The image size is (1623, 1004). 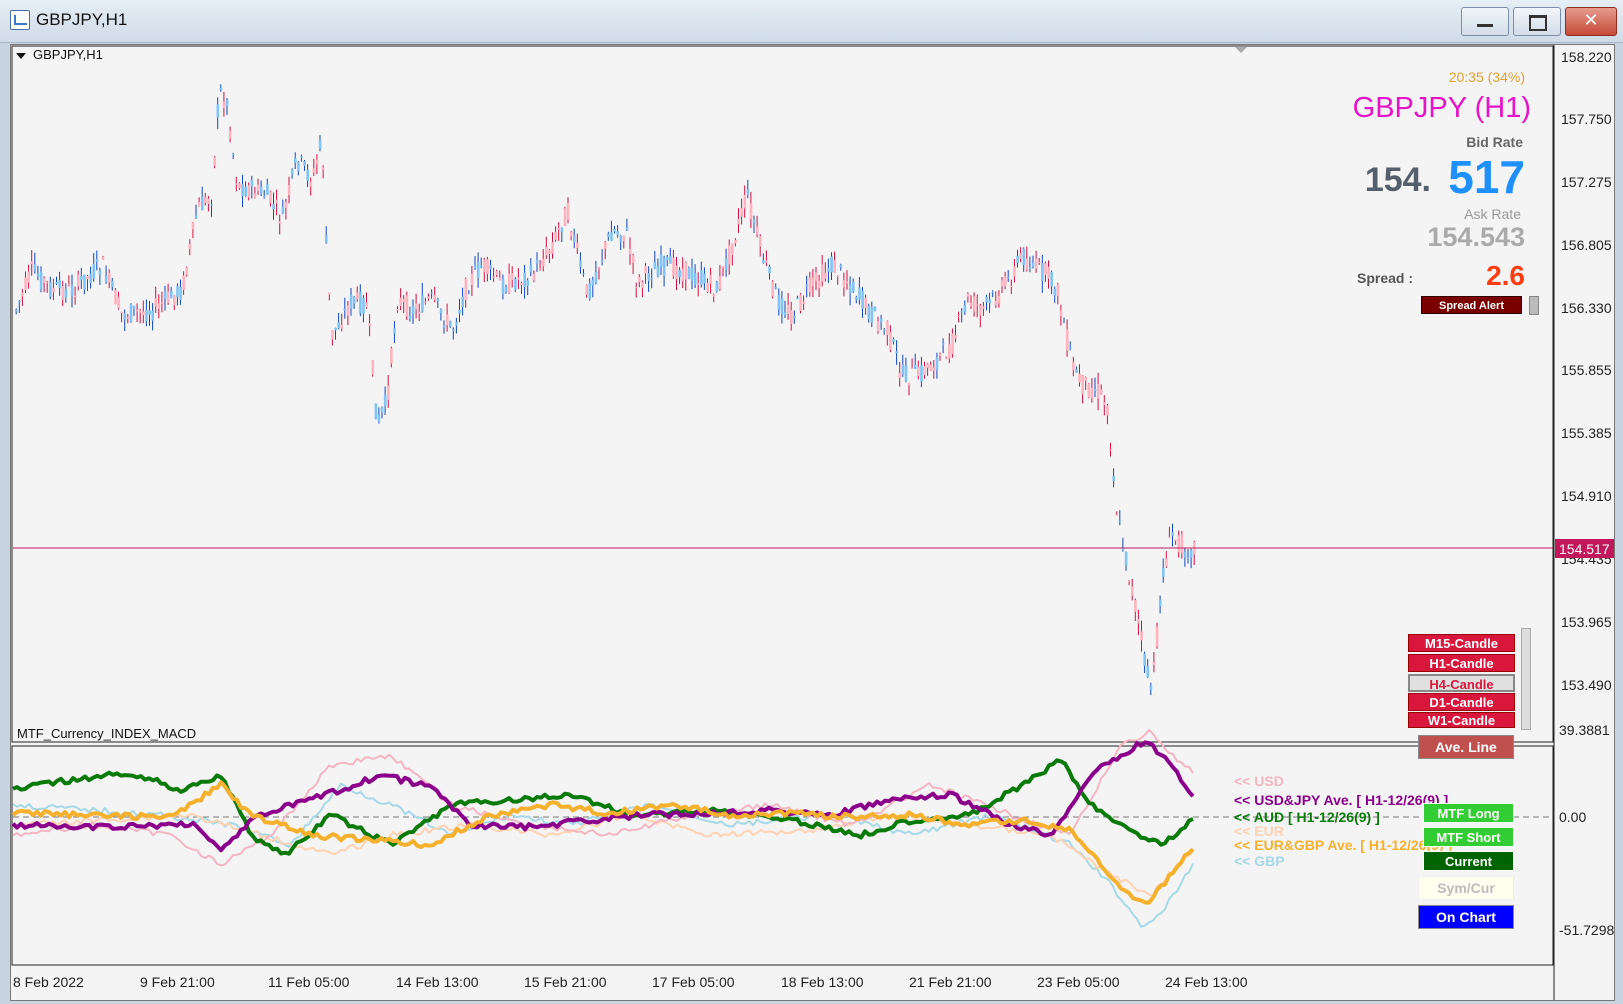 What do you see at coordinates (1461, 720) in the screenshot?
I see `w1-candle-button: W1-Candle` at bounding box center [1461, 720].